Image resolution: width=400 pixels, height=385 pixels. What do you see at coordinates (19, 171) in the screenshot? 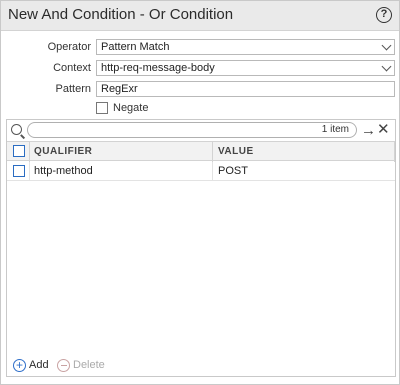
I see `row-checkbox` at bounding box center [19, 171].